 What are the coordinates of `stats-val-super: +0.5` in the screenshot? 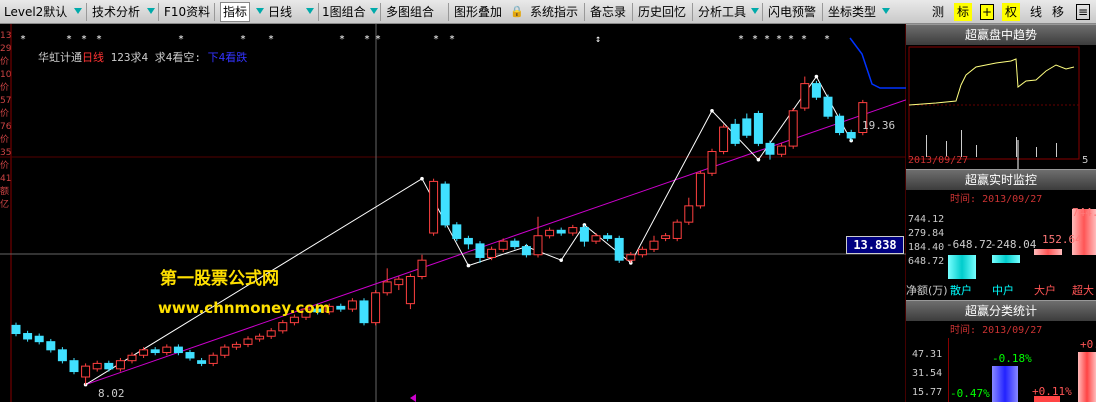 It's located at (1088, 344).